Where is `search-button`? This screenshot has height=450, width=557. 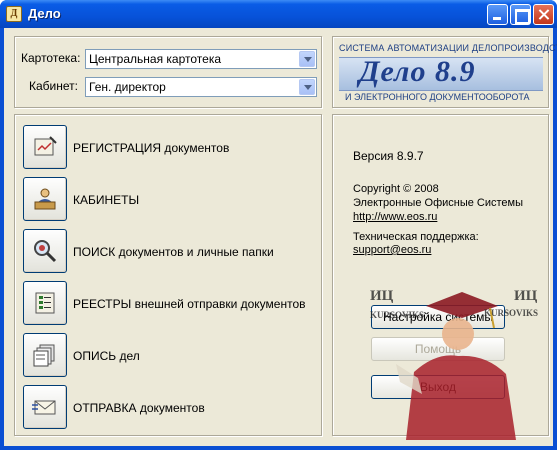
search-button is located at coordinates (45, 251).